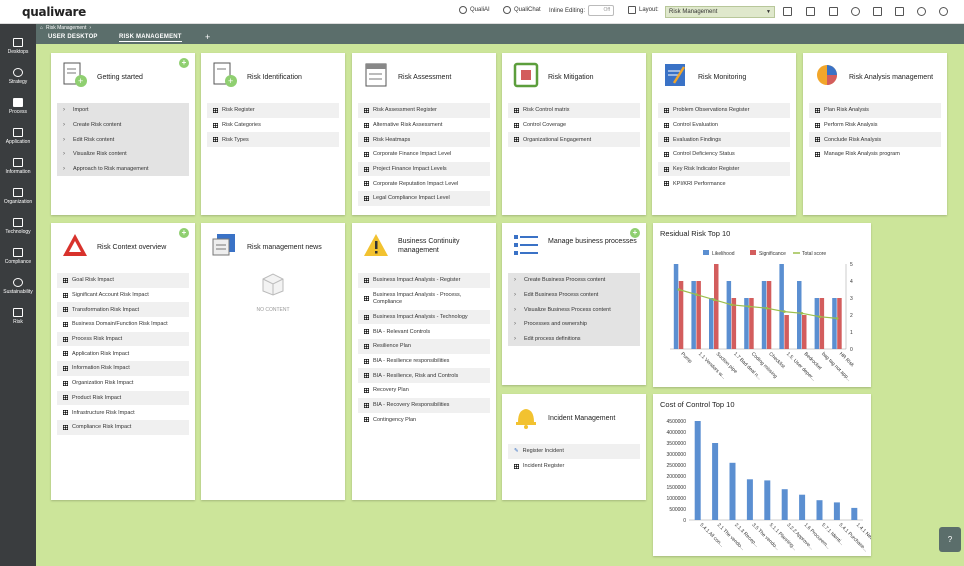 The width and height of the screenshot is (964, 566). I want to click on item-label: Processes and ownership, so click(555, 324).